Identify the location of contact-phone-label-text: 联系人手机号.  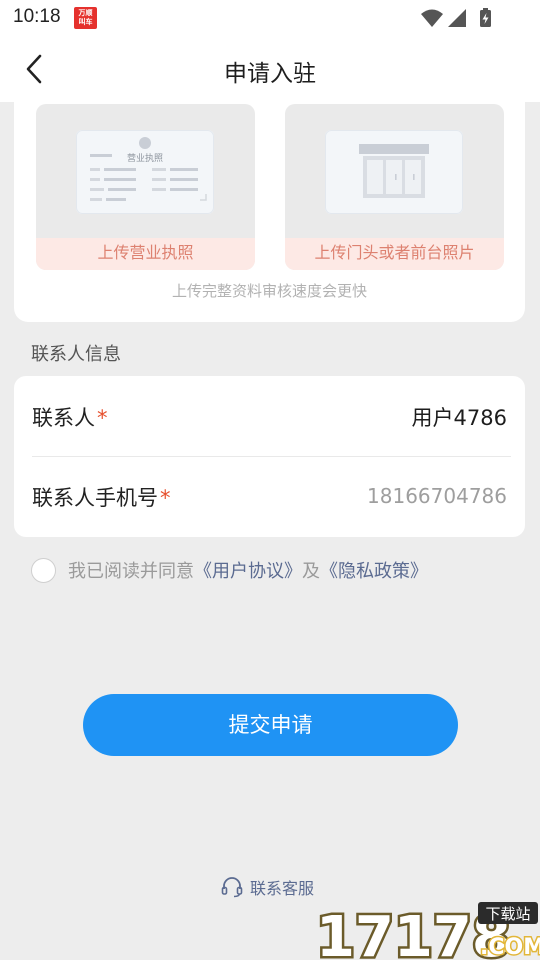
(95, 498).